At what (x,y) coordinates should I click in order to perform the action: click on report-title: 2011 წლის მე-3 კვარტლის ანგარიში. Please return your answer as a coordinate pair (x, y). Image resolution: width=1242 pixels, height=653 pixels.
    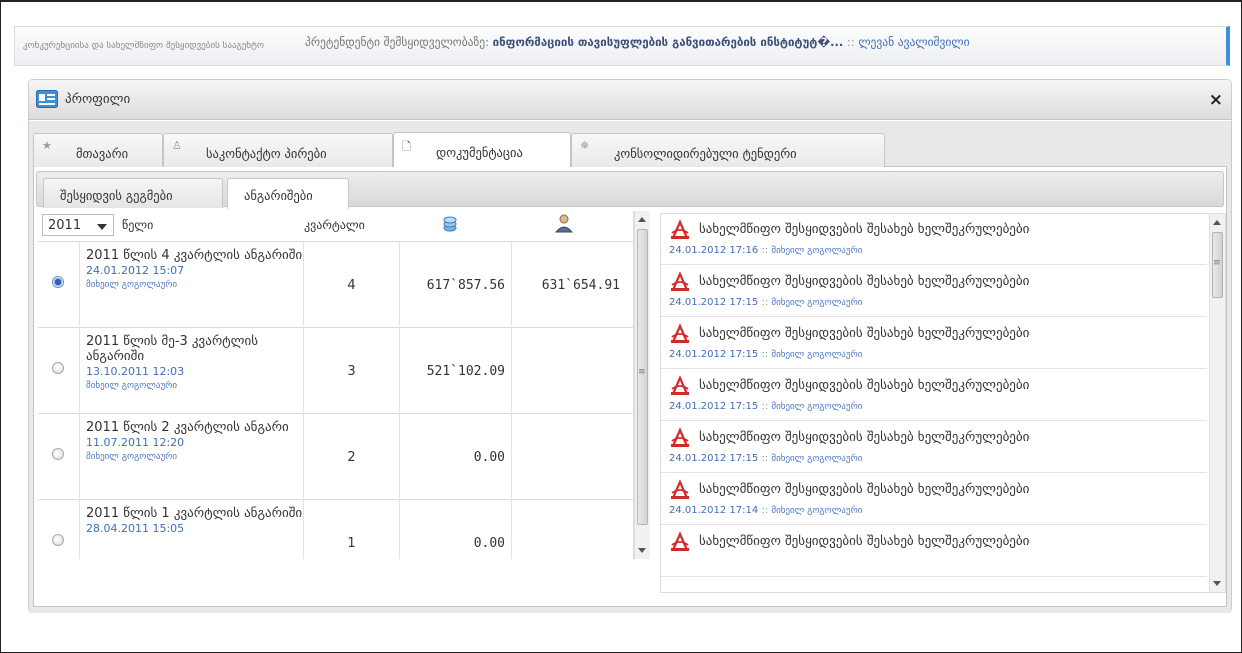
    Looking at the image, I should click on (172, 349).